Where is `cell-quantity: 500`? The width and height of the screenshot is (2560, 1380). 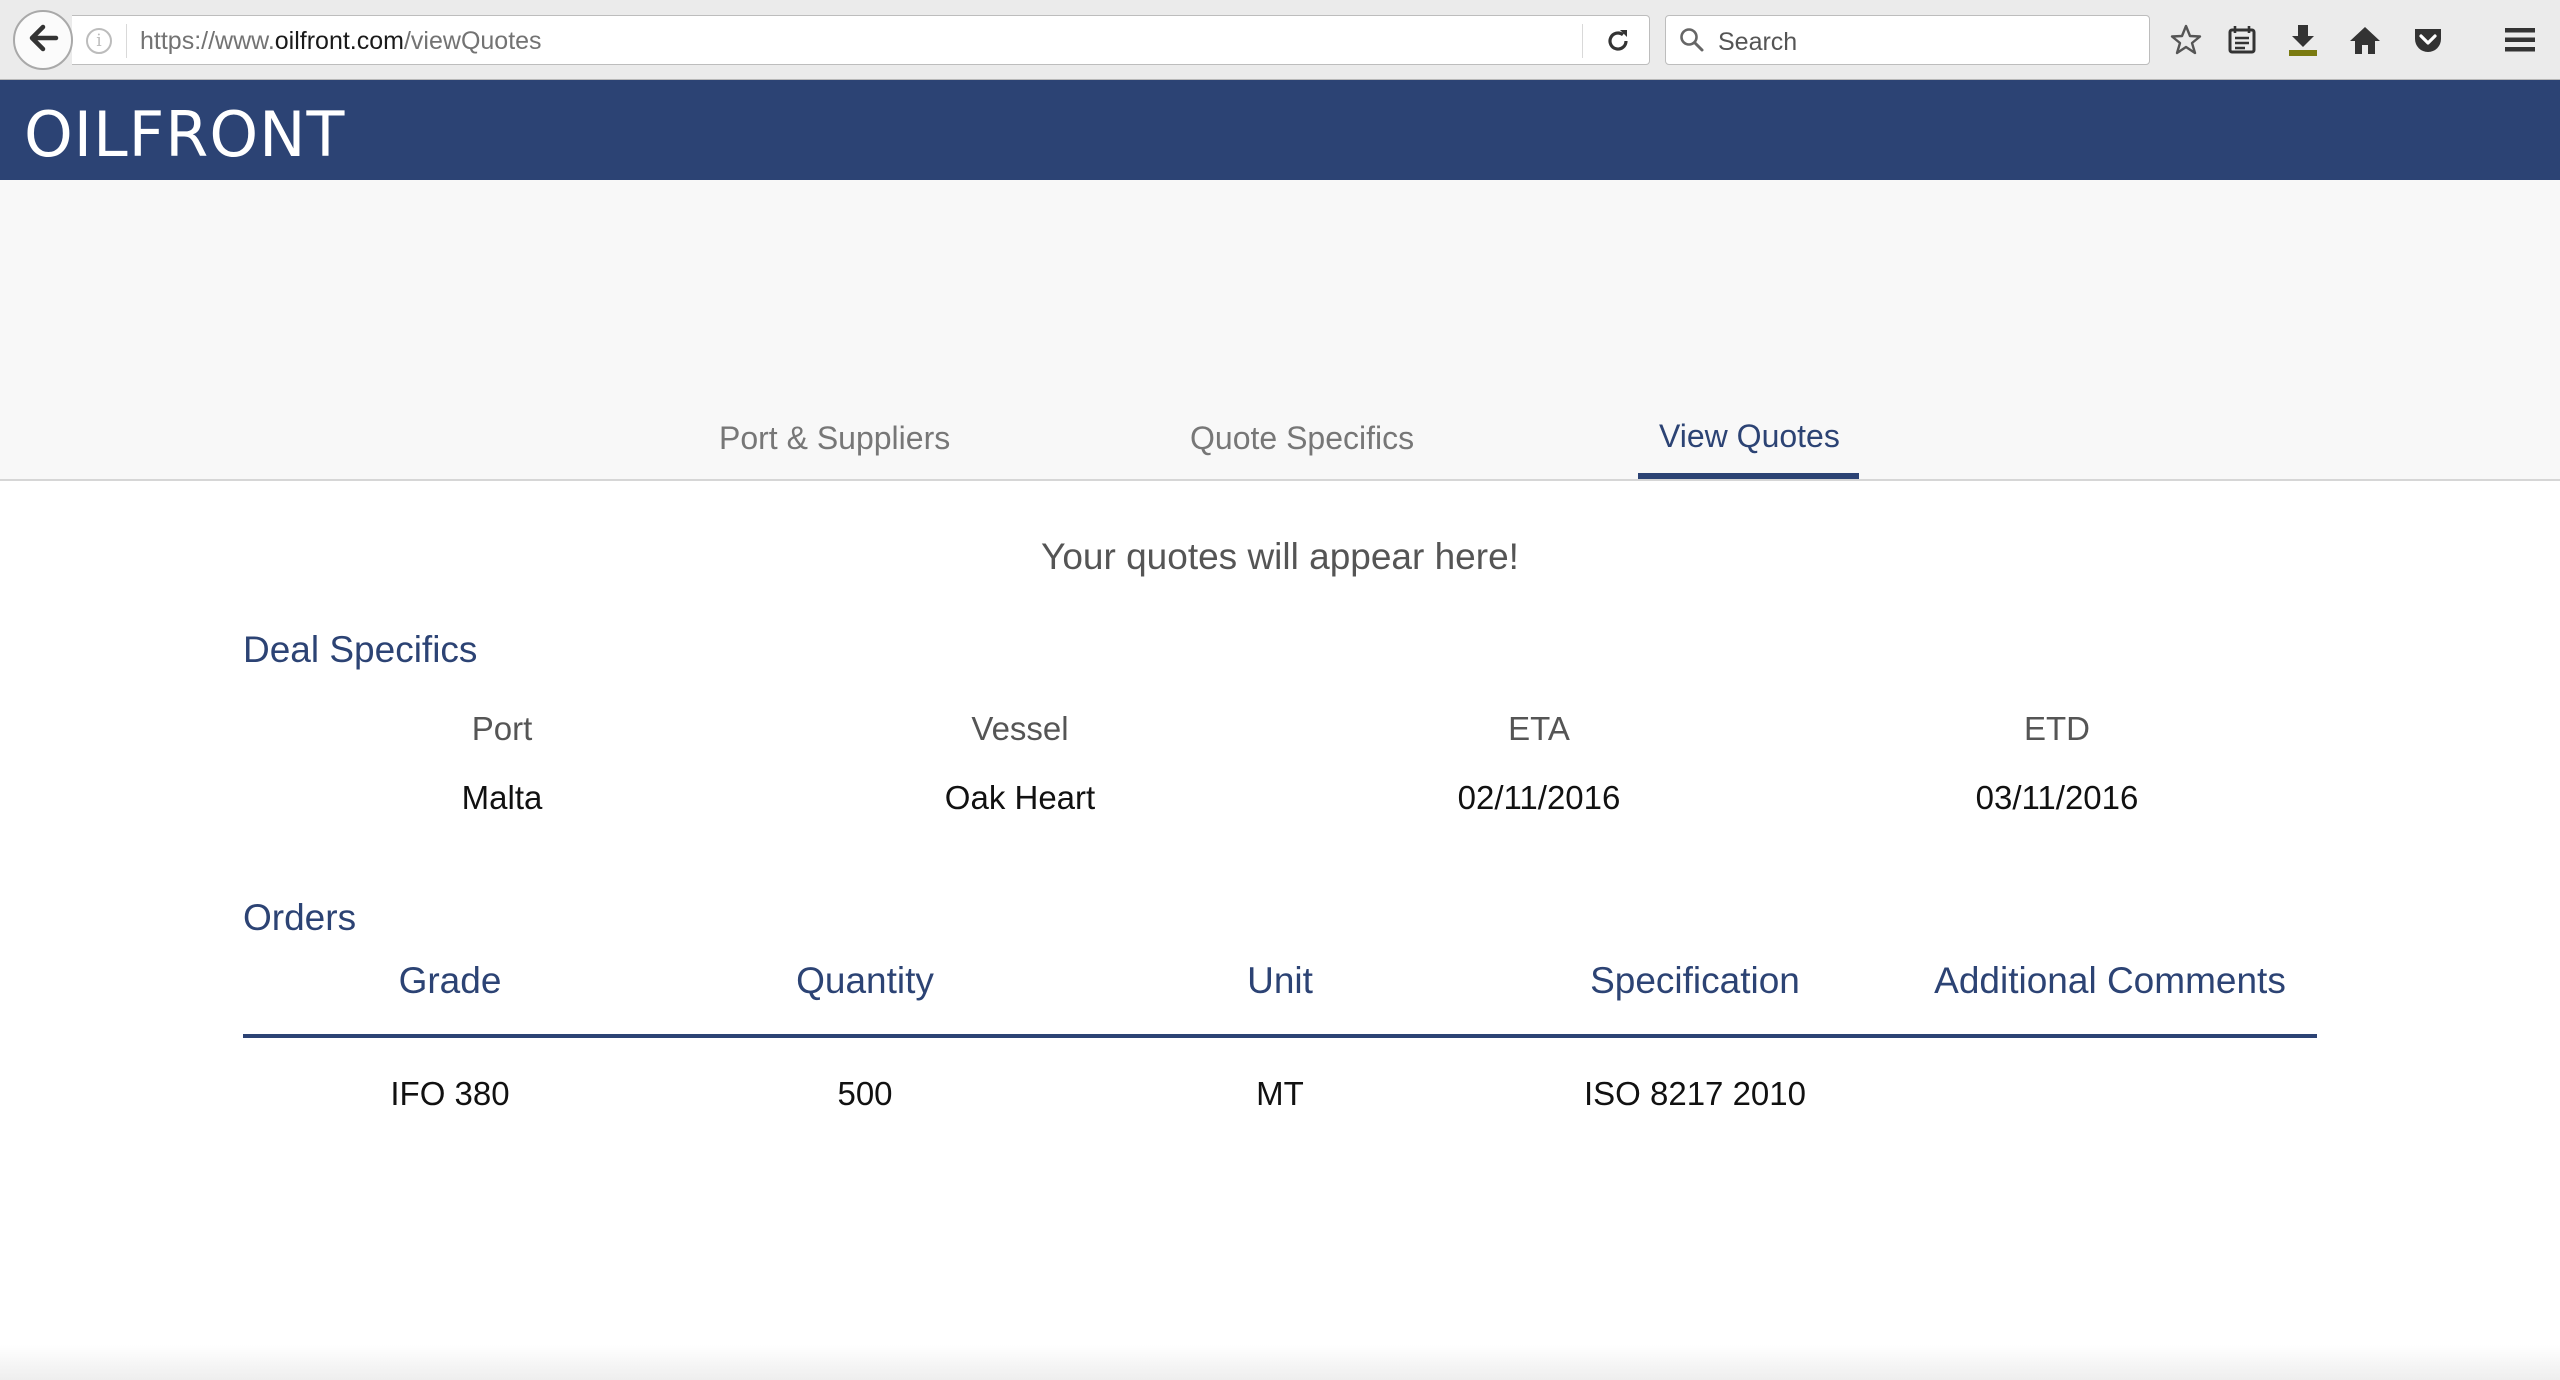
cell-quantity: 500 is located at coordinates (865, 1093).